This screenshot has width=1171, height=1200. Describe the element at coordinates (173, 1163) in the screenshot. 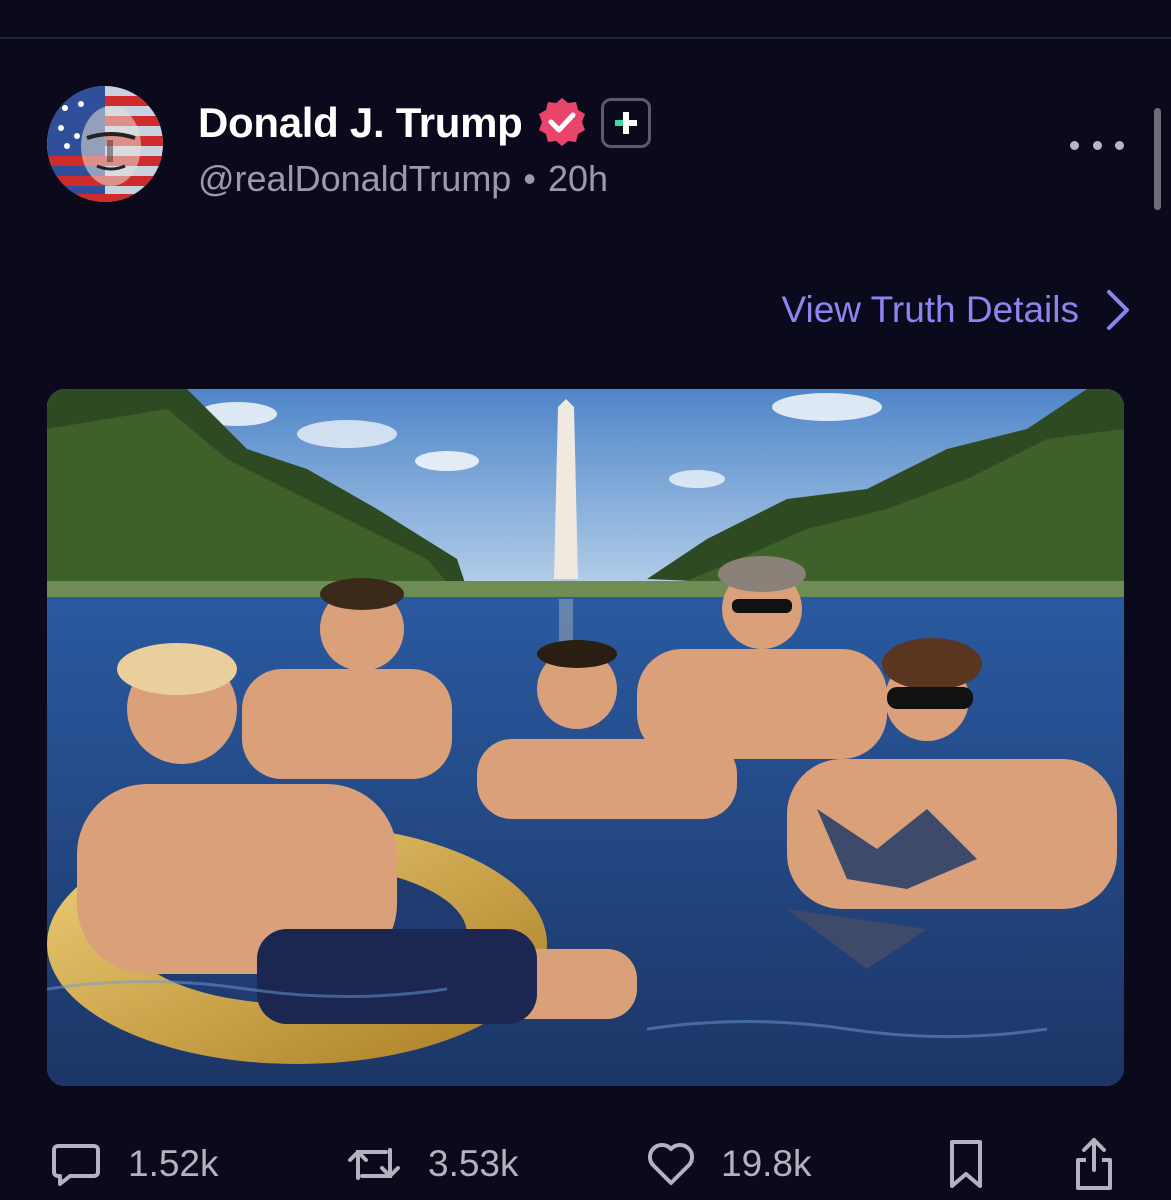

I see `reply-count: 1.52k` at that location.